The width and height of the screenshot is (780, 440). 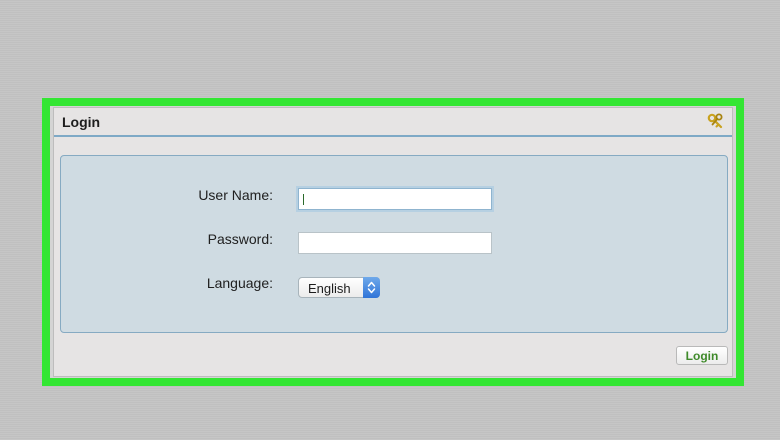 What do you see at coordinates (393, 122) in the screenshot?
I see `window-titlebar: Login` at bounding box center [393, 122].